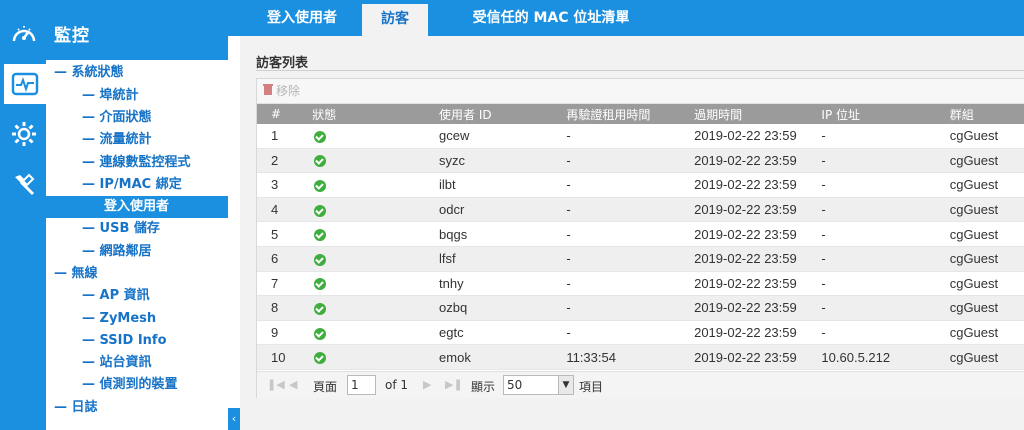 The width and height of the screenshot is (1024, 430). Describe the element at coordinates (24, 184) in the screenshot. I see `maintenance-icon` at that location.